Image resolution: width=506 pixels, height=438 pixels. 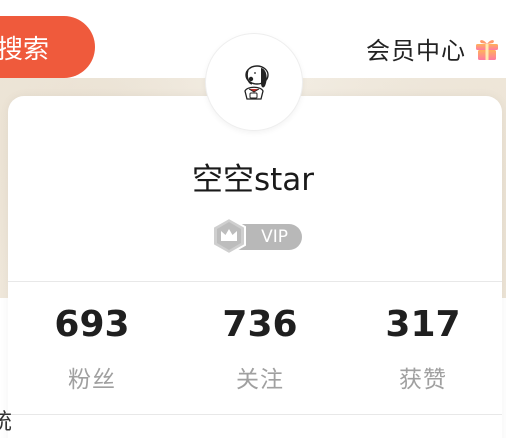 What do you see at coordinates (256, 236) in the screenshot?
I see `vip-badge: VIP` at bounding box center [256, 236].